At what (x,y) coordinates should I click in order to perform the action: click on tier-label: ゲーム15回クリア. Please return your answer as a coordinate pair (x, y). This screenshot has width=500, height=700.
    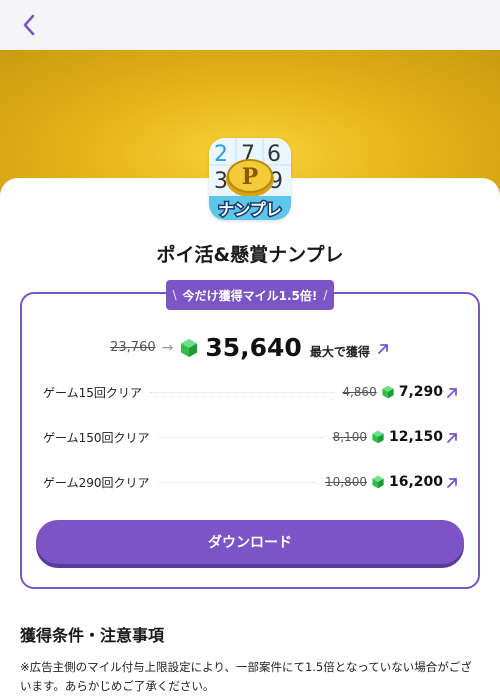
    Looking at the image, I should click on (92, 392).